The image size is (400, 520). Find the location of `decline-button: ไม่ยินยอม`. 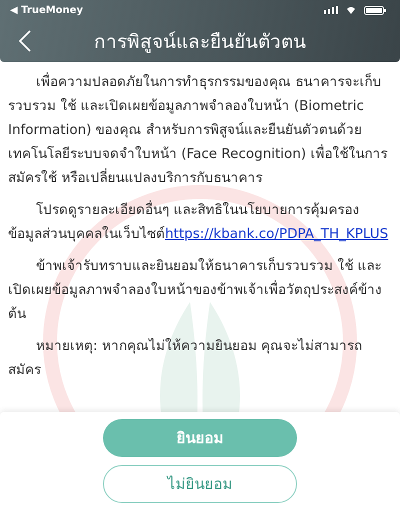

decline-button: ไม่ยินยอม is located at coordinates (200, 484).